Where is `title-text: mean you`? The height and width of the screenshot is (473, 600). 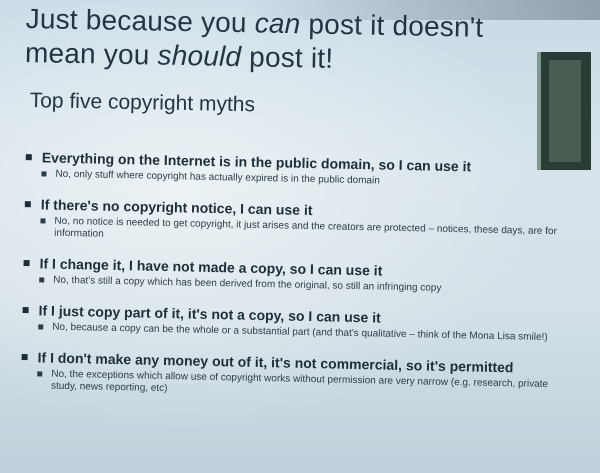 title-text: mean you is located at coordinates (91, 53).